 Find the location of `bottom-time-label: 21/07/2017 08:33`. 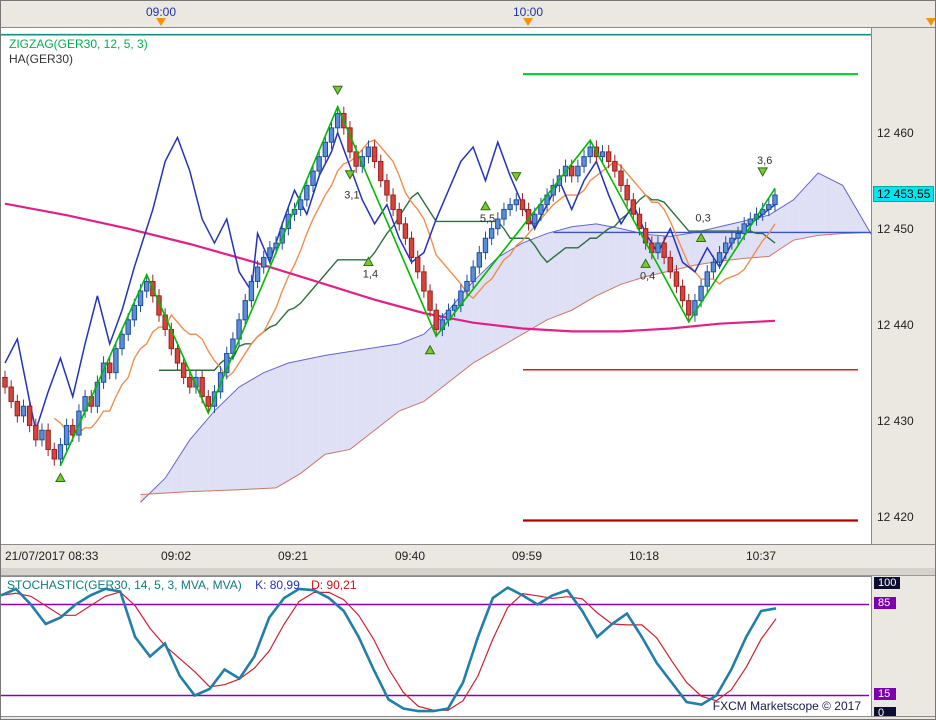

bottom-time-label: 21/07/2017 08:33 is located at coordinates (52, 556).